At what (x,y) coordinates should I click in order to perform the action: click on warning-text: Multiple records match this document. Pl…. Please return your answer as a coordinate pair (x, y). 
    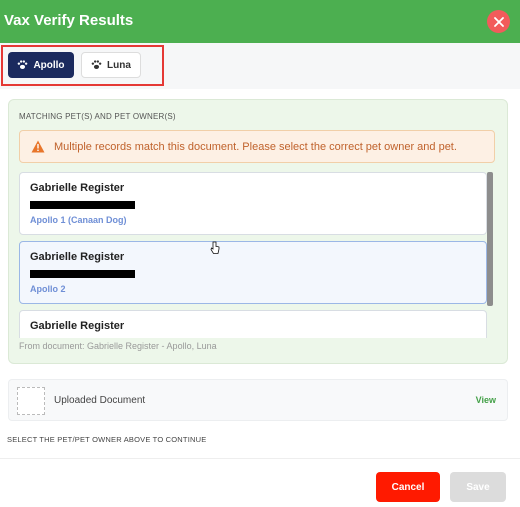
    Looking at the image, I should click on (255, 146).